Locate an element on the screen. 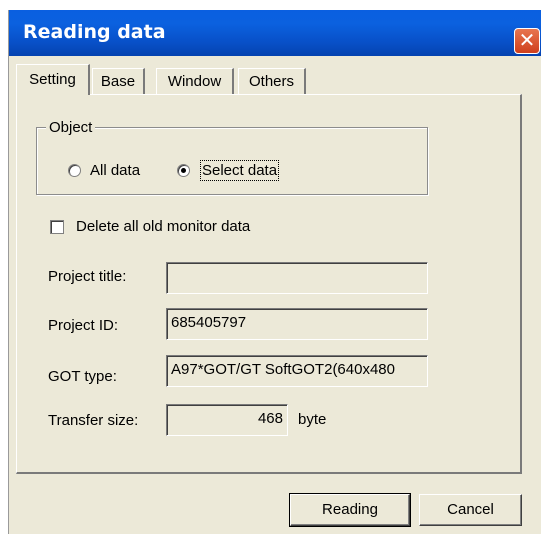 The height and width of the screenshot is (534, 541). got-type-label: GOT type: is located at coordinates (82, 376).